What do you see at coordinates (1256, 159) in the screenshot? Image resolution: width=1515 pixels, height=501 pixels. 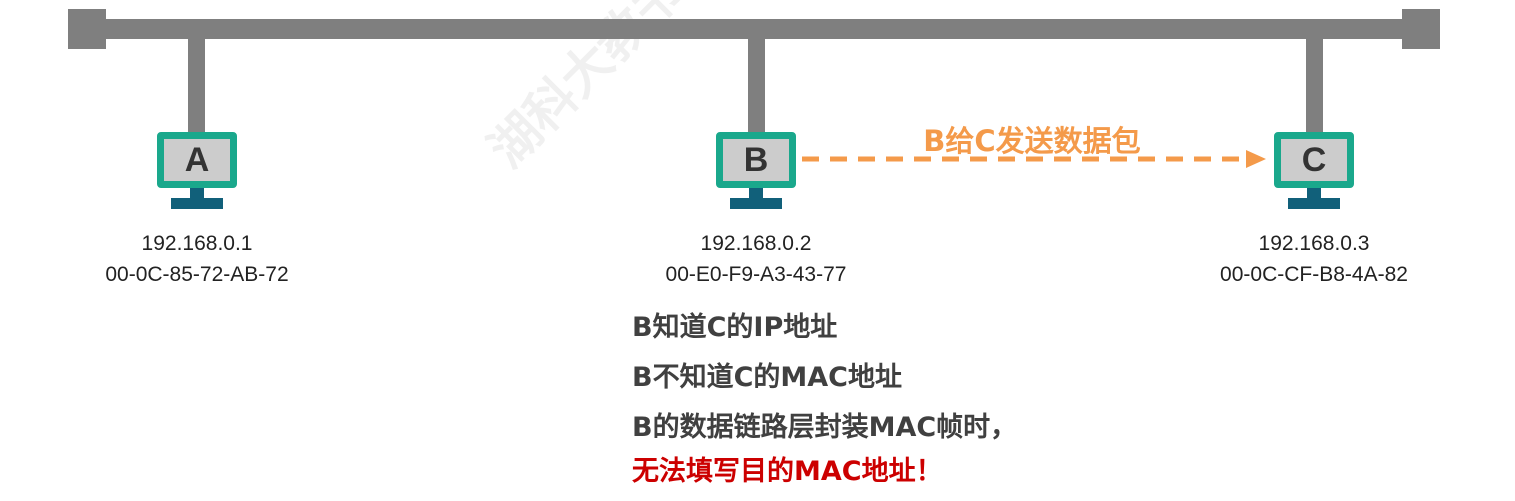 I see `arrow-head-icon` at bounding box center [1256, 159].